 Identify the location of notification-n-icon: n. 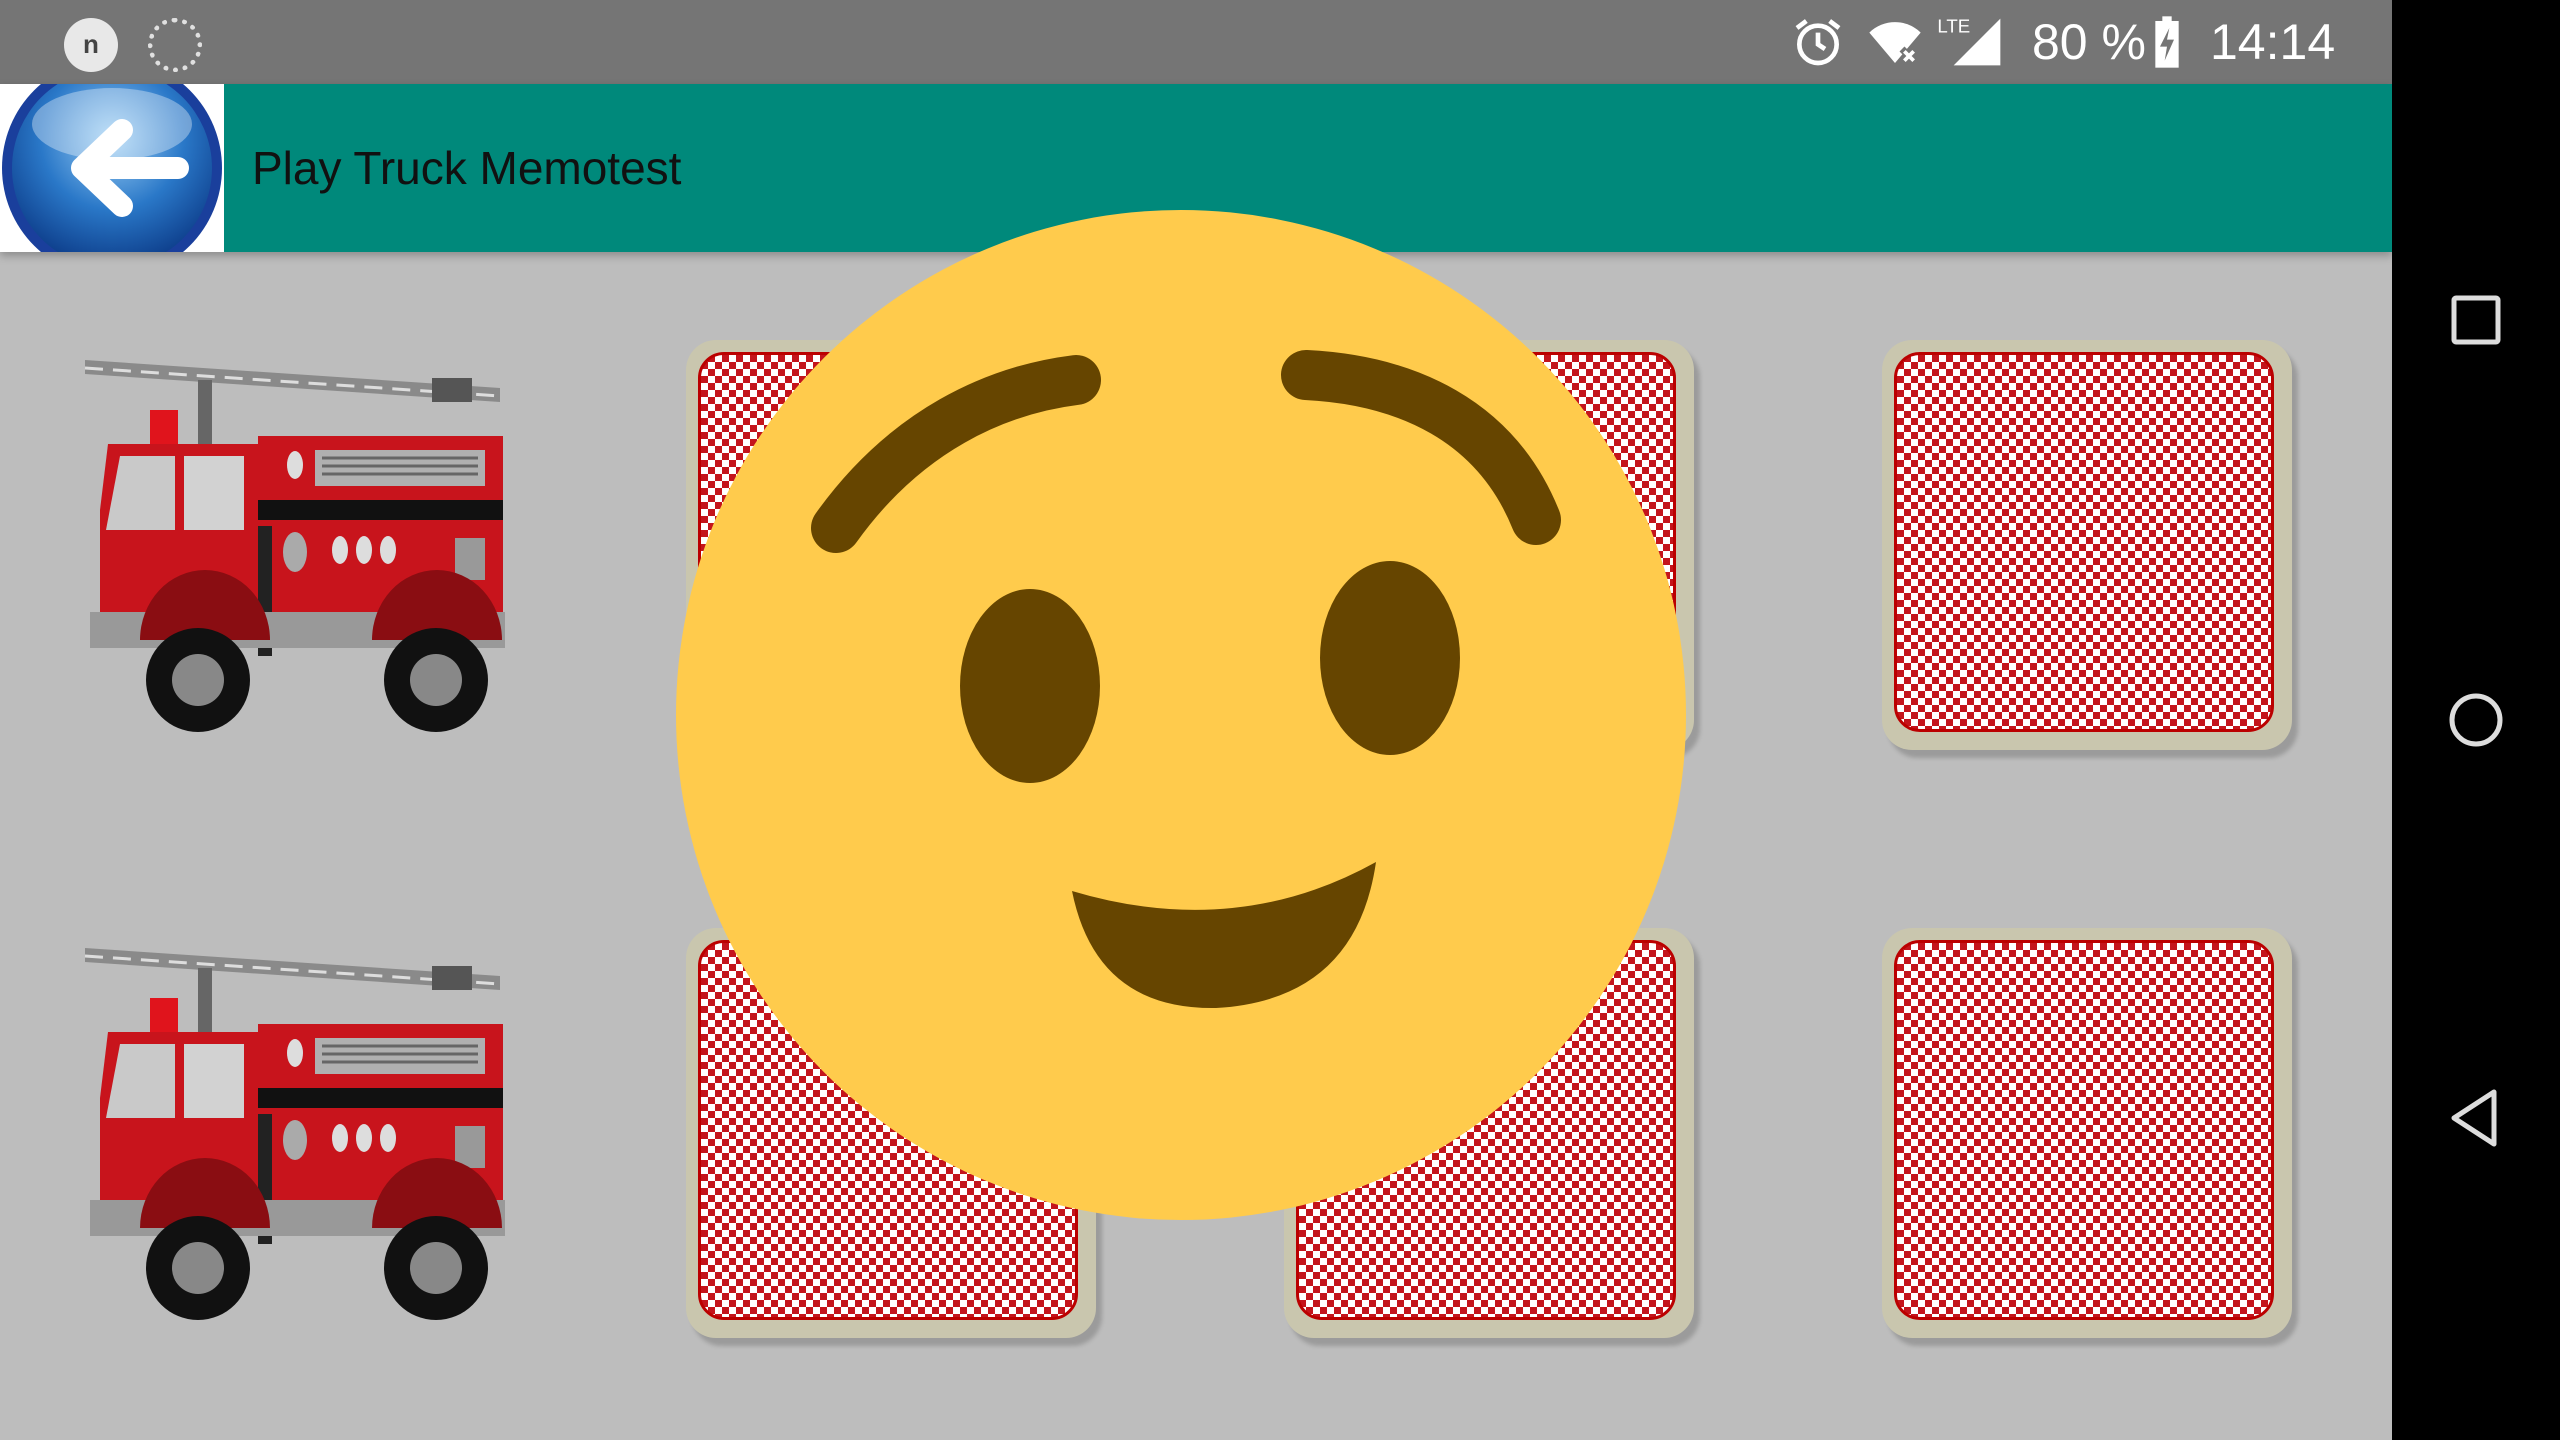
(91, 45).